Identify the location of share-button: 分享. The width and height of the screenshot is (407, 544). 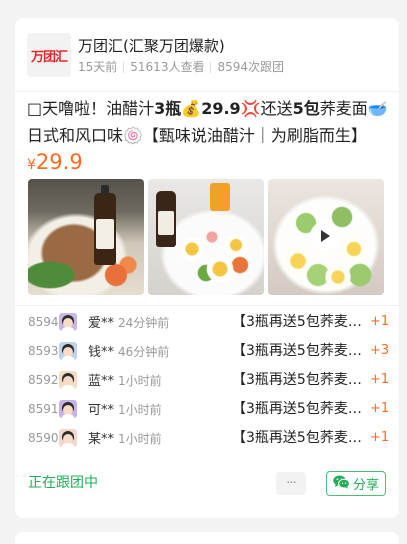
(356, 483).